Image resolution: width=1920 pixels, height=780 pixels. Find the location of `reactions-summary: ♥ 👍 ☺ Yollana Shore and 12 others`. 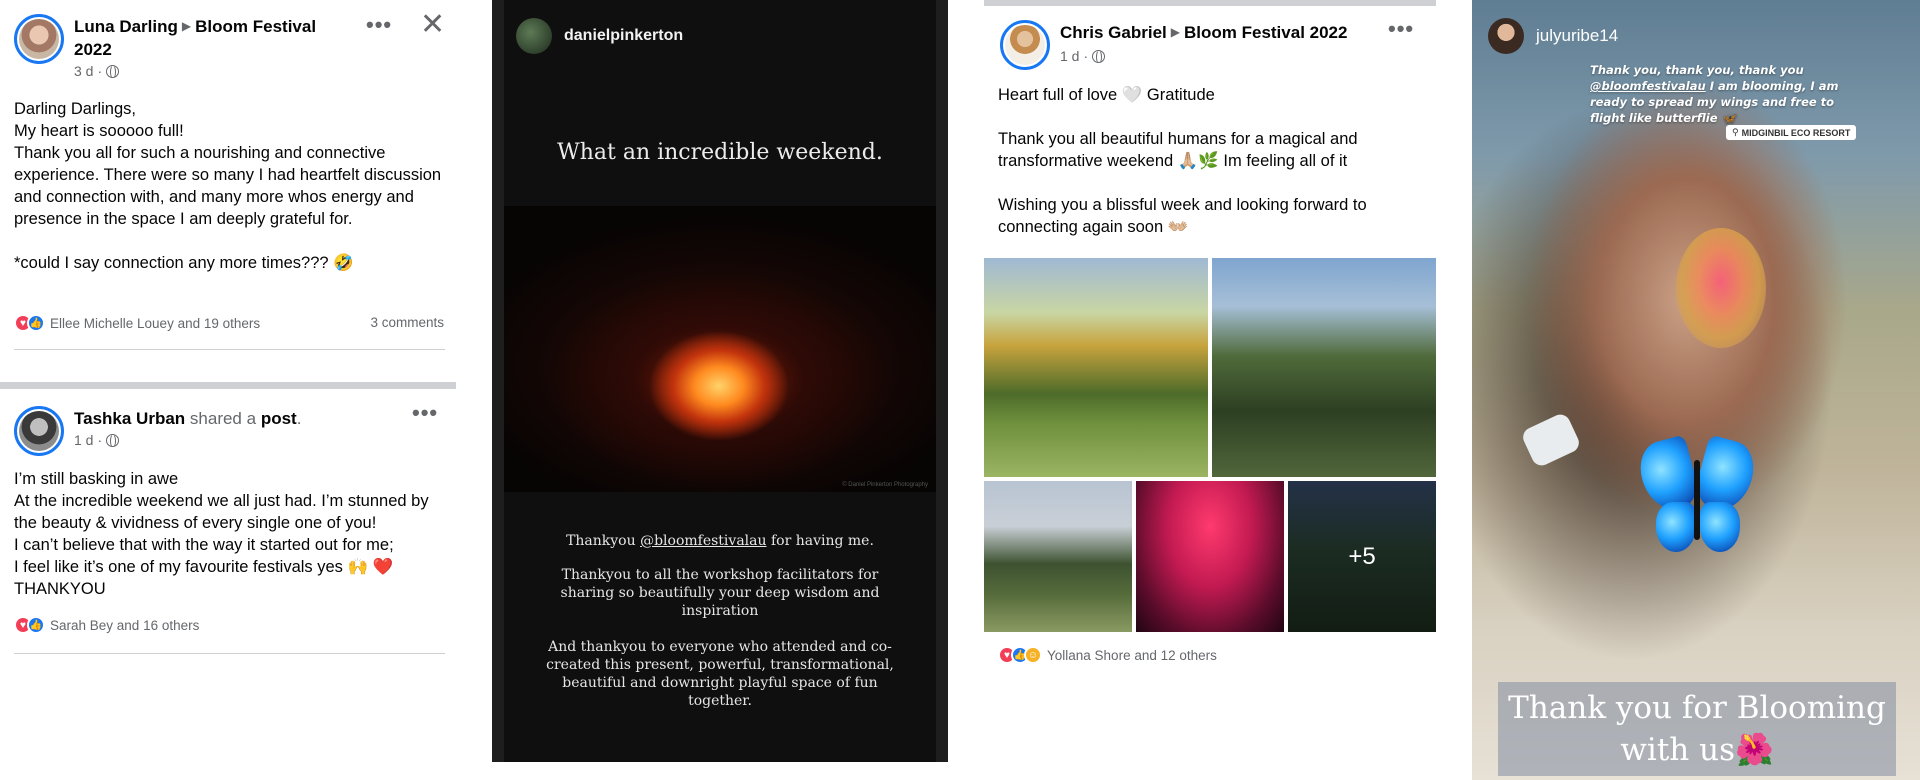

reactions-summary: ♥ 👍 ☺ Yollana Shore and 12 others is located at coordinates (1107, 655).